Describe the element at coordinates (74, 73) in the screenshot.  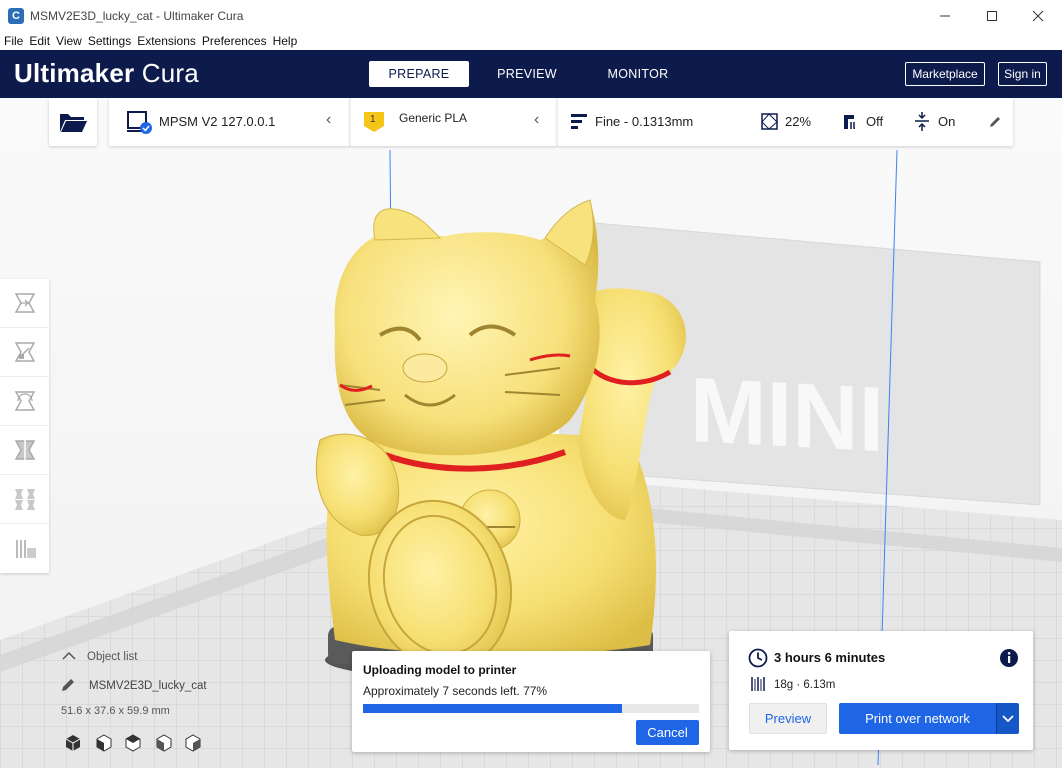
I see `brand-name: Ultimaker` at that location.